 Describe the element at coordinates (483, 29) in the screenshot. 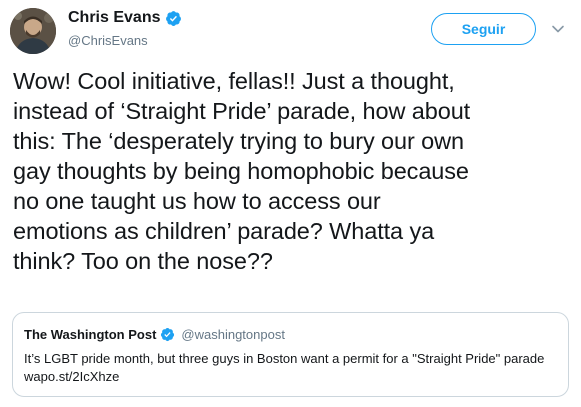

I see `follow-button: Seguir` at that location.